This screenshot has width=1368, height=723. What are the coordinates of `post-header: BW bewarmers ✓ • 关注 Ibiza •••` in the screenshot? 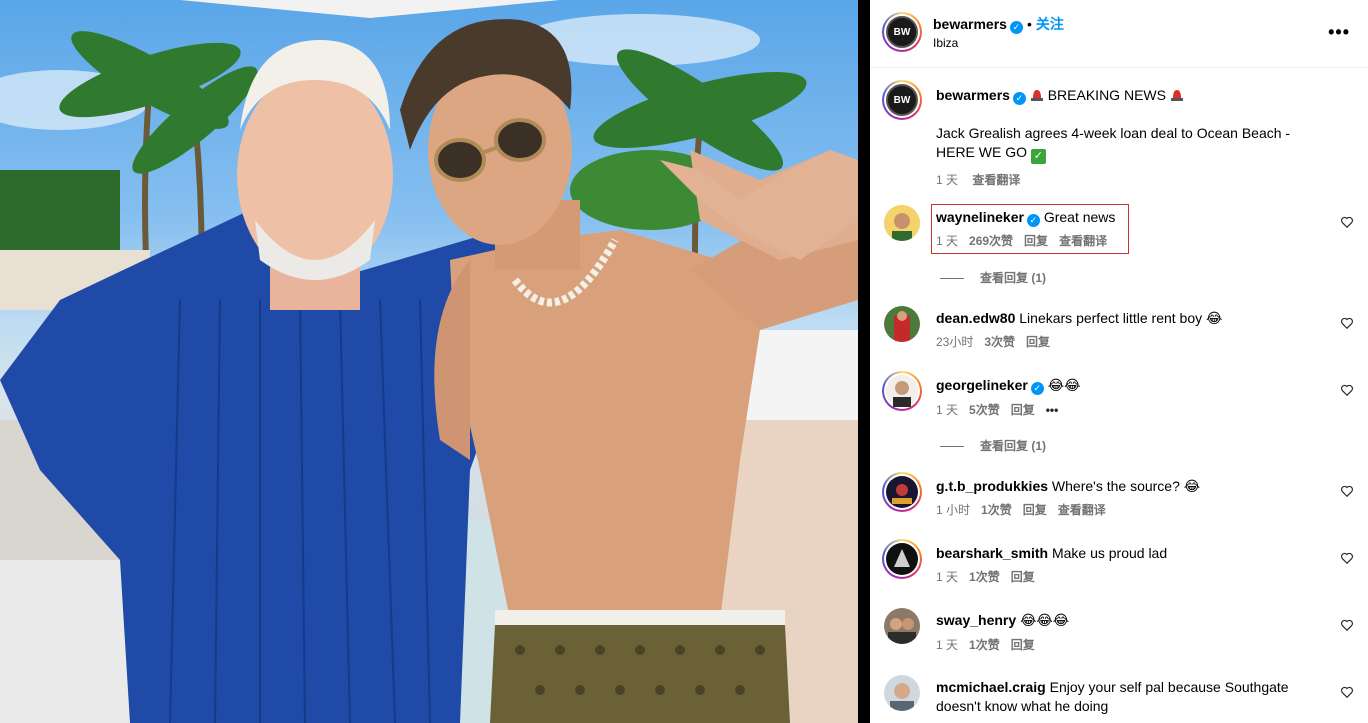 It's located at (1119, 34).